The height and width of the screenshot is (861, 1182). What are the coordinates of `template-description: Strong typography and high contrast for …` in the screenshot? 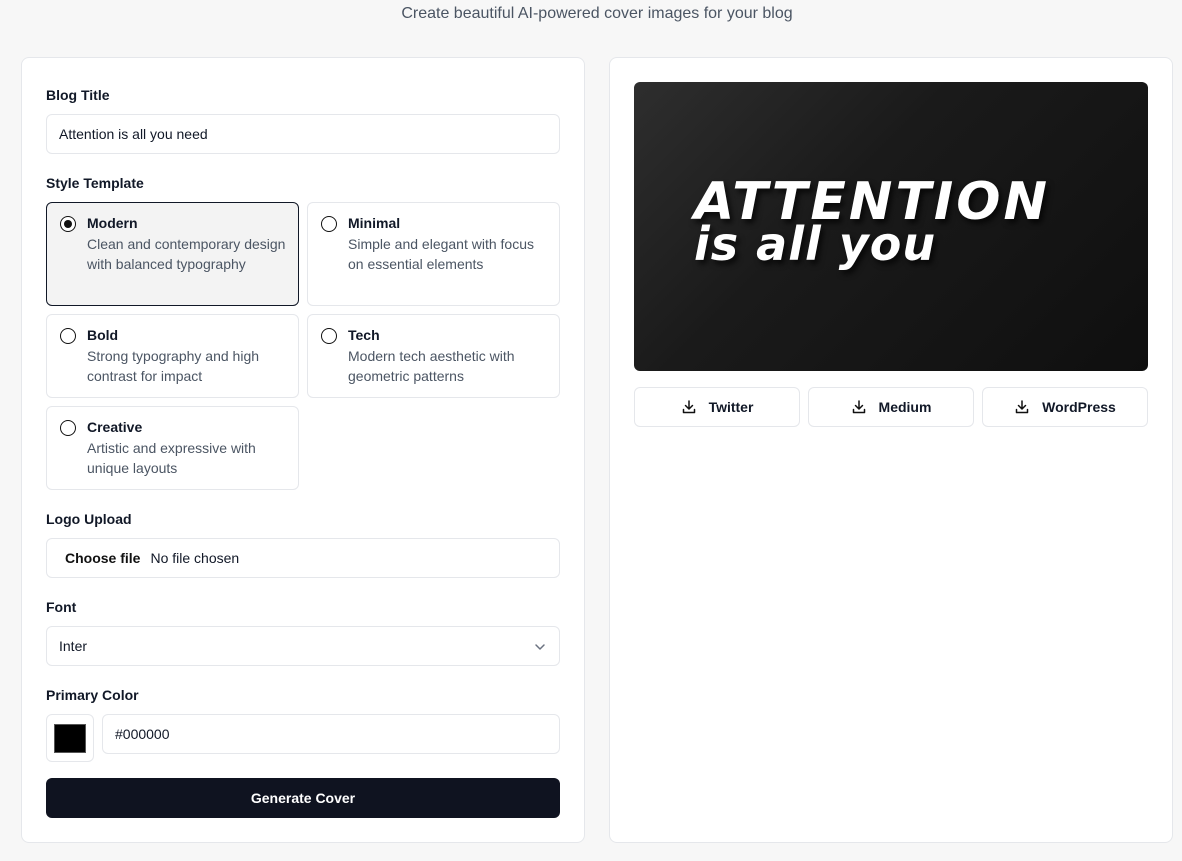 It's located at (173, 366).